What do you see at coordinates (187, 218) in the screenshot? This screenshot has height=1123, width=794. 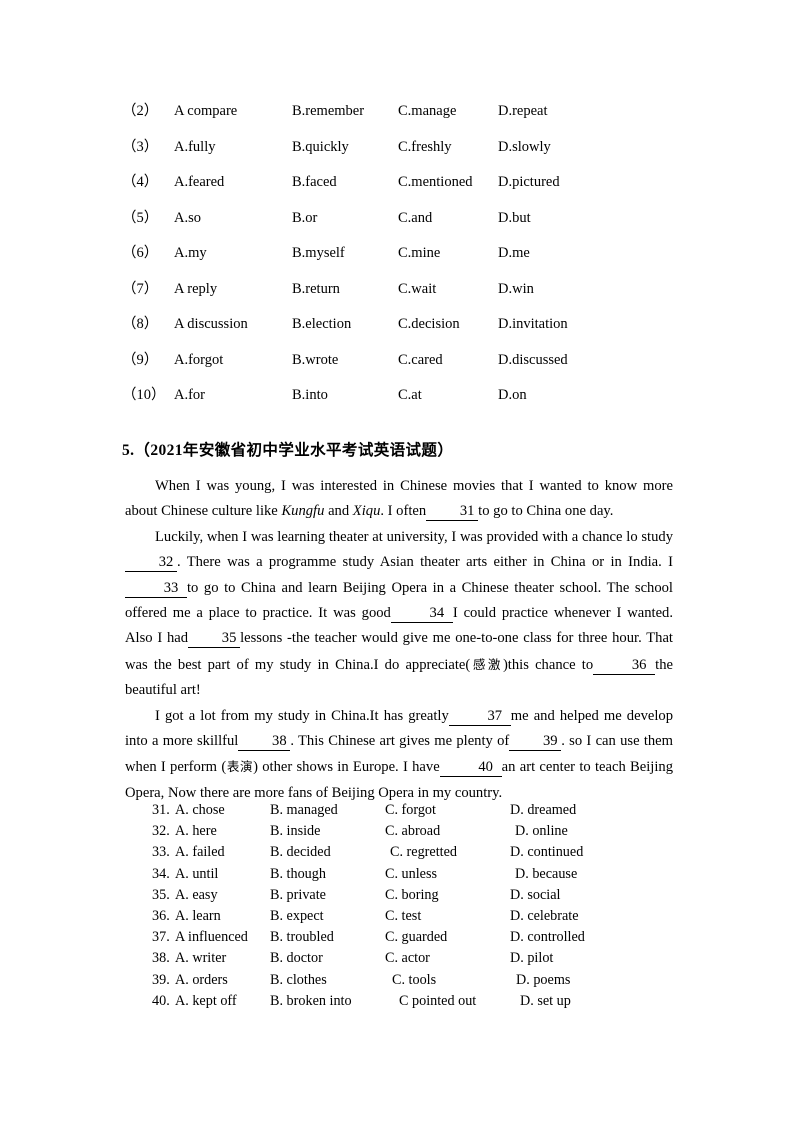 I see `choice-option-a: A.so` at bounding box center [187, 218].